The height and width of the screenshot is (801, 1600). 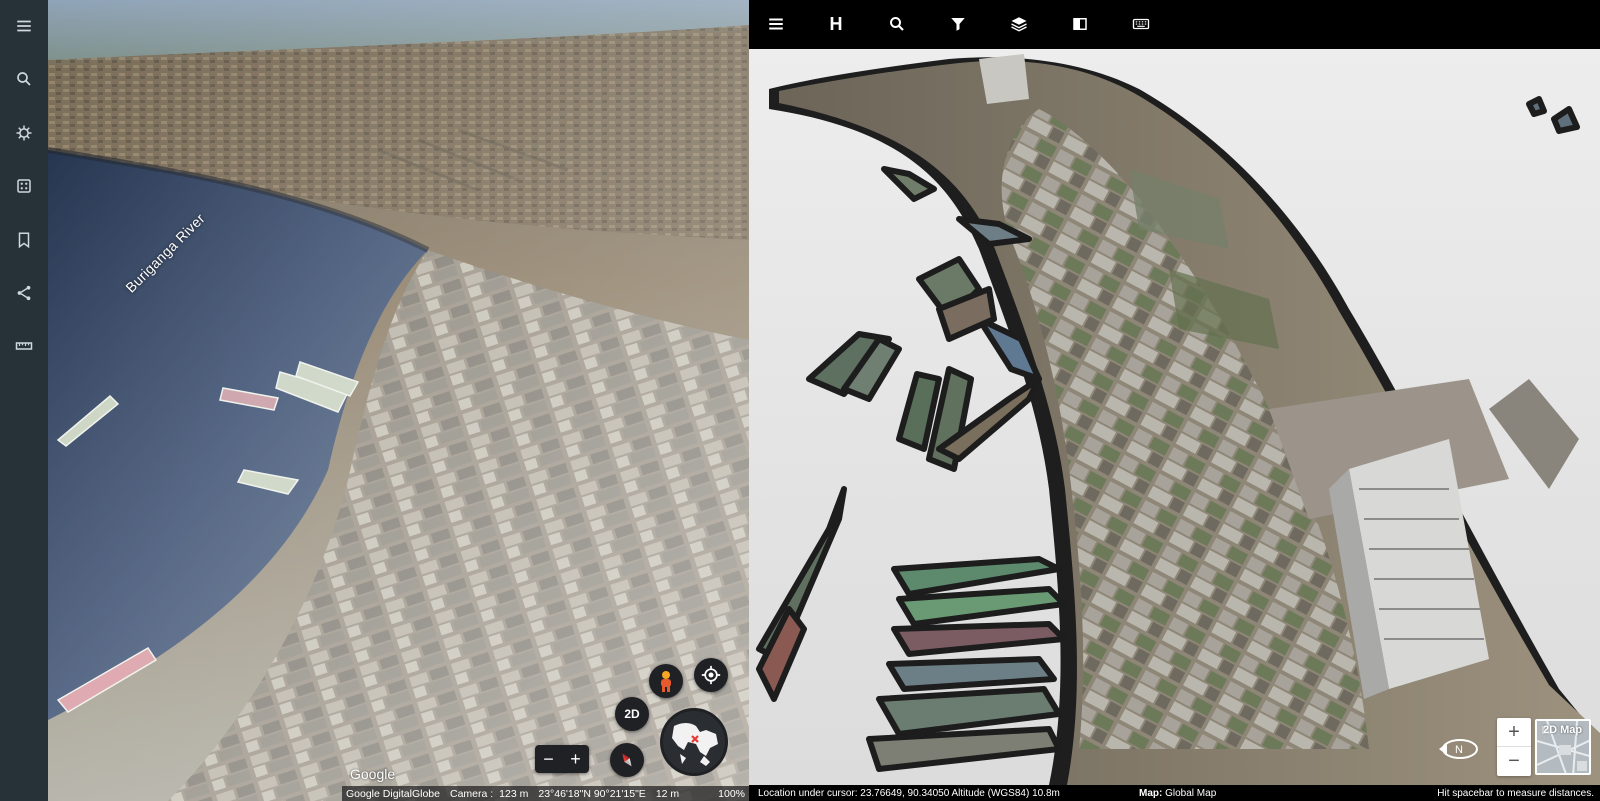 What do you see at coordinates (576, 759) in the screenshot?
I see `earth-zoom-in-button: +` at bounding box center [576, 759].